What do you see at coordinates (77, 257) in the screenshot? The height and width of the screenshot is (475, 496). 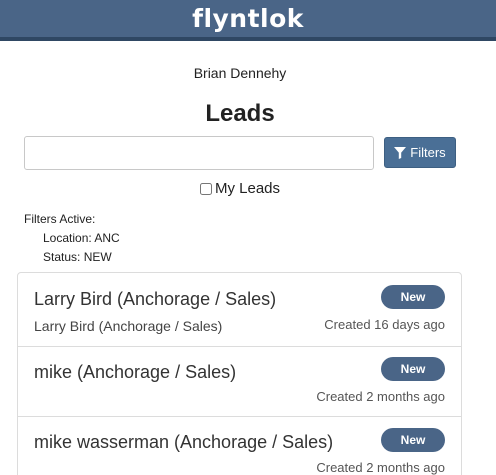 I see `active-filter-status: Status: NEW` at bounding box center [77, 257].